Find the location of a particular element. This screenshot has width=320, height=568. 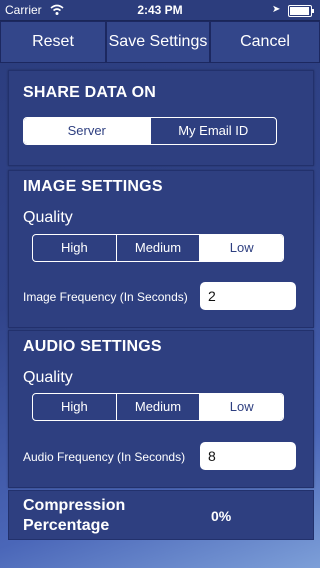

compression-label-line2: Percentage is located at coordinates (66, 525).